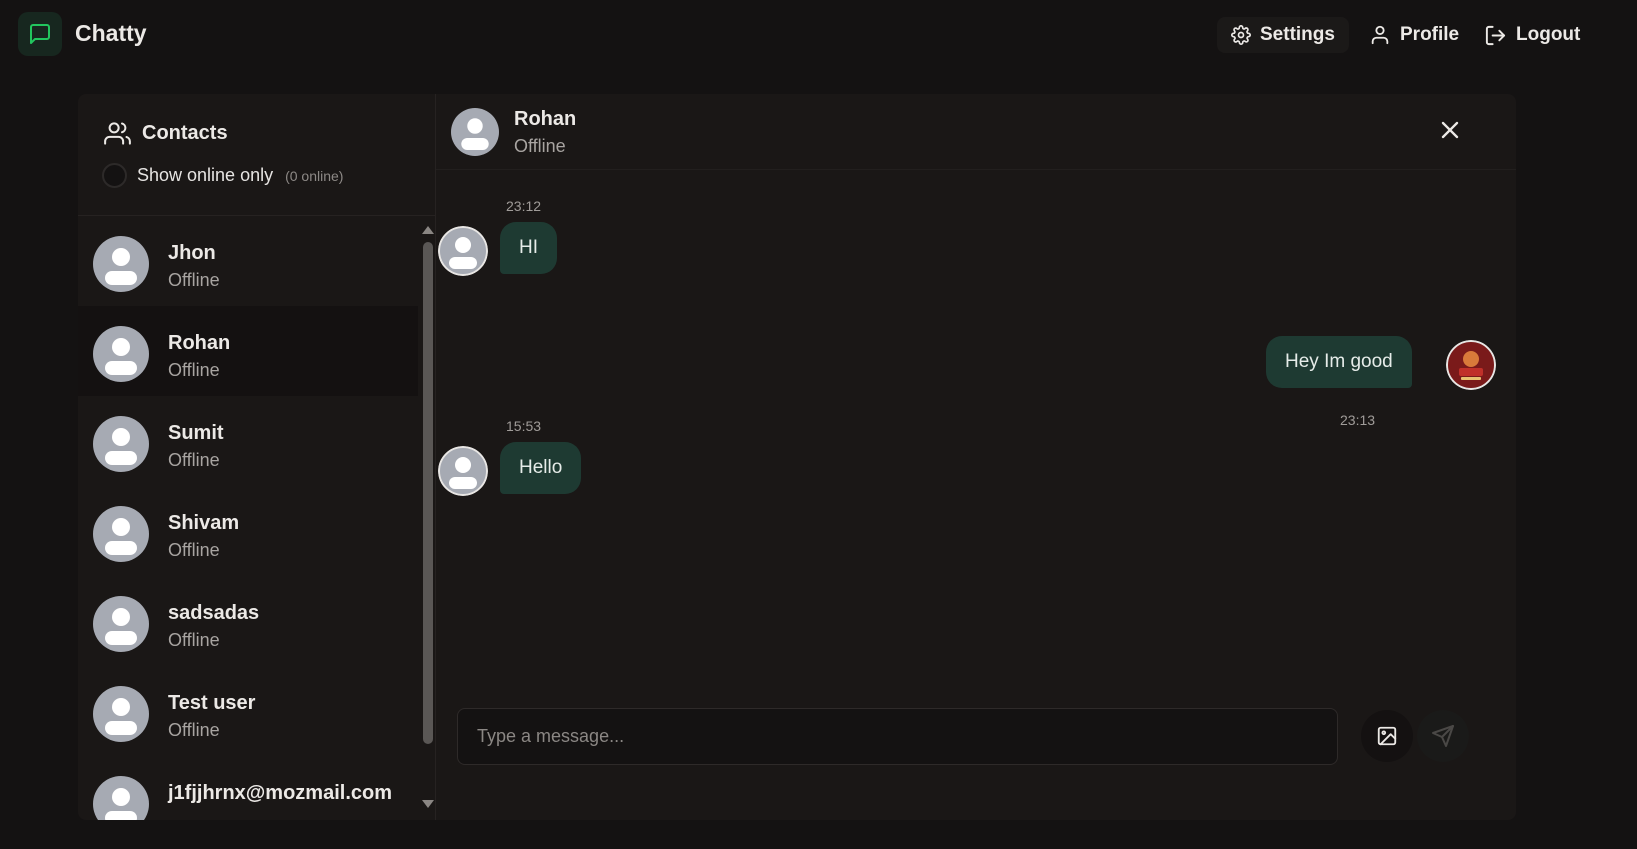 The image size is (1637, 849). I want to click on online-only-toggle: Show online only (0 online), so click(222, 175).